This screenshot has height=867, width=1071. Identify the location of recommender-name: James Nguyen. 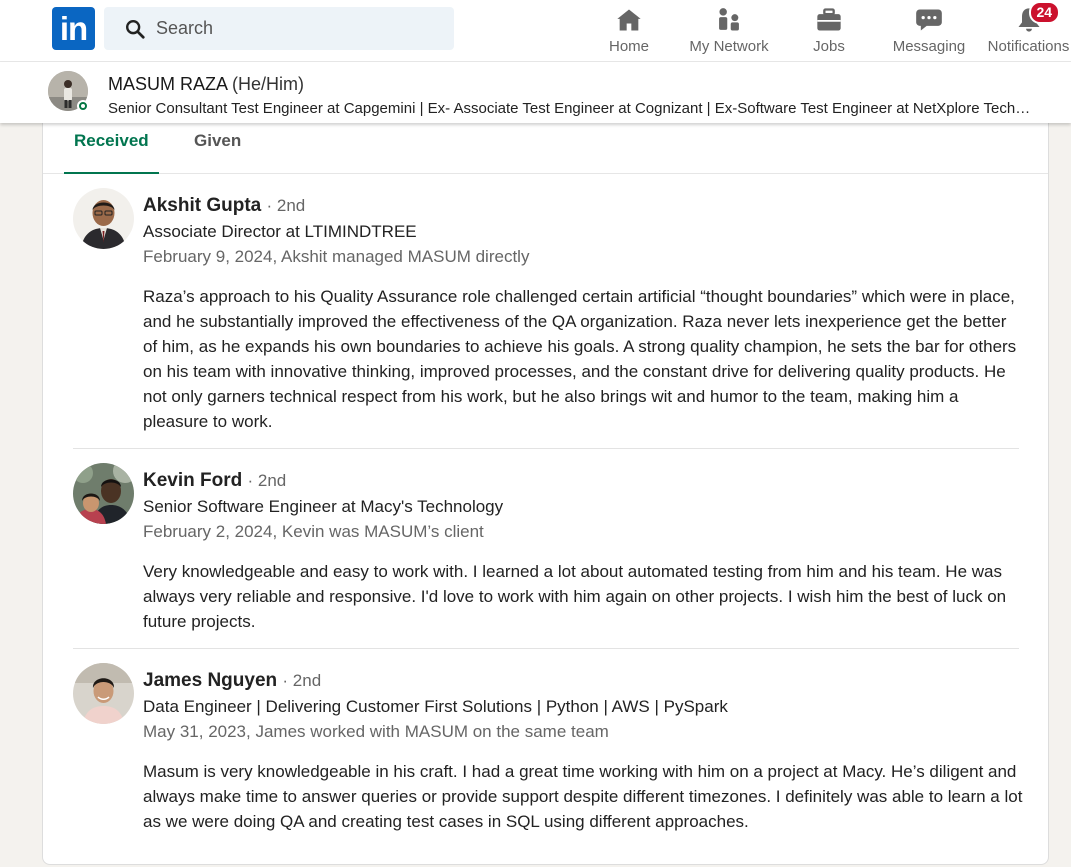
(210, 680).